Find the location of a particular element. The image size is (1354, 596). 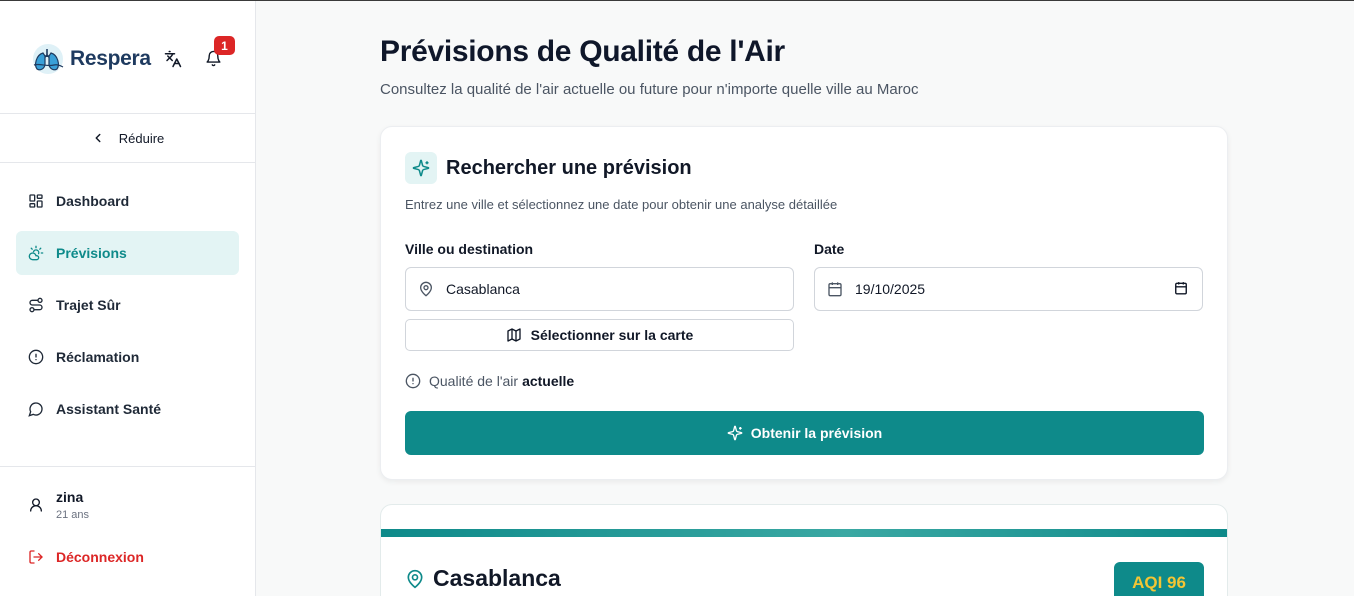

weather-icon is located at coordinates (36, 253).